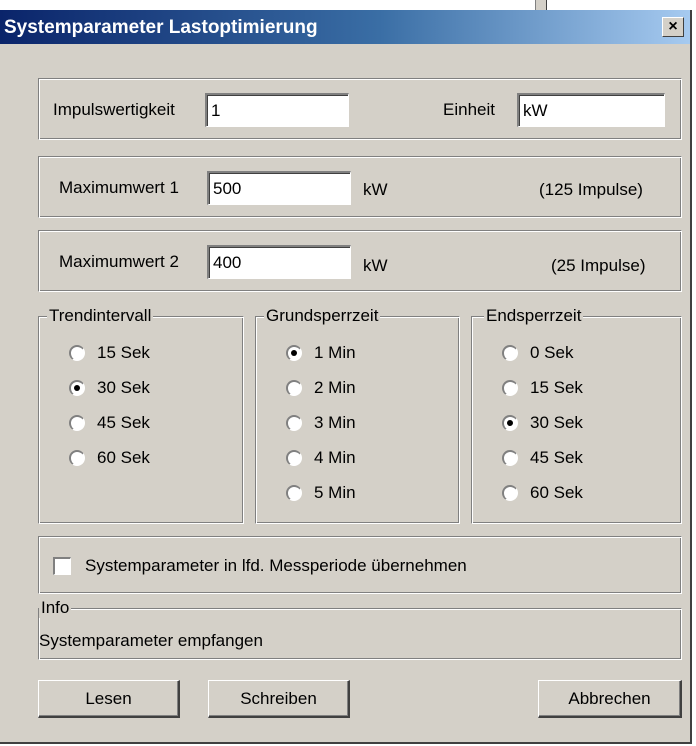  I want to click on impulse-input, so click(277, 110).